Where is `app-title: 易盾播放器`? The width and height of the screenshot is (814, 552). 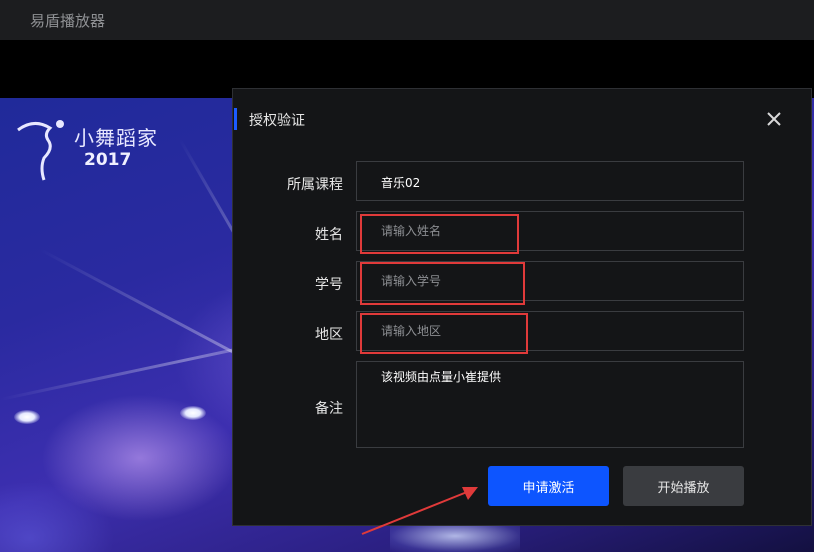 app-title: 易盾播放器 is located at coordinates (68, 21).